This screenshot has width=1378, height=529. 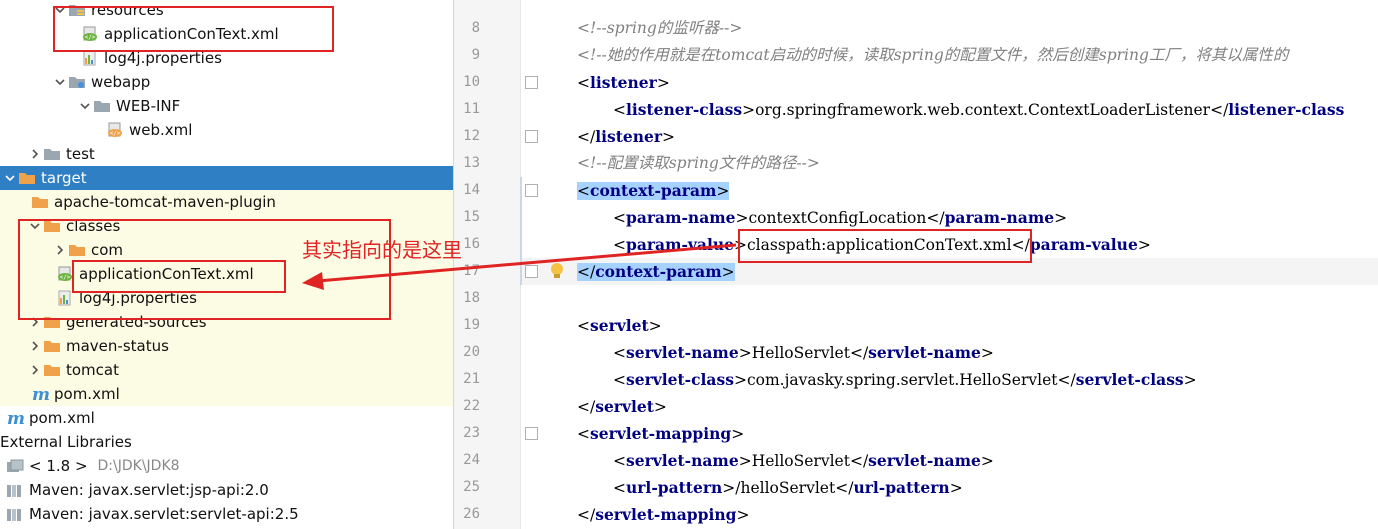 What do you see at coordinates (149, 490) in the screenshot?
I see `tree-item-label: Maven: javax.servlet:jsp-api:2.0` at bounding box center [149, 490].